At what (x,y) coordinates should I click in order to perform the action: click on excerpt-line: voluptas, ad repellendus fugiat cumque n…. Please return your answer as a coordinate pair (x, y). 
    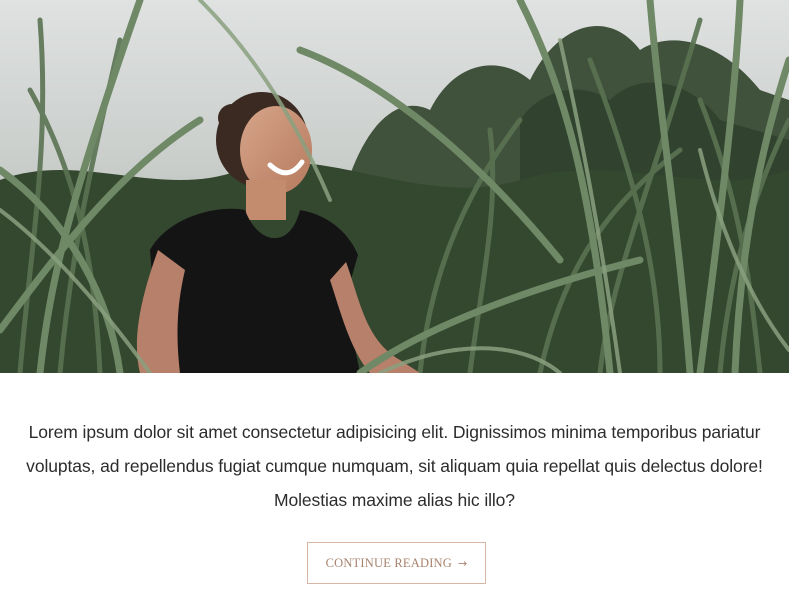
    Looking at the image, I should click on (394, 466).